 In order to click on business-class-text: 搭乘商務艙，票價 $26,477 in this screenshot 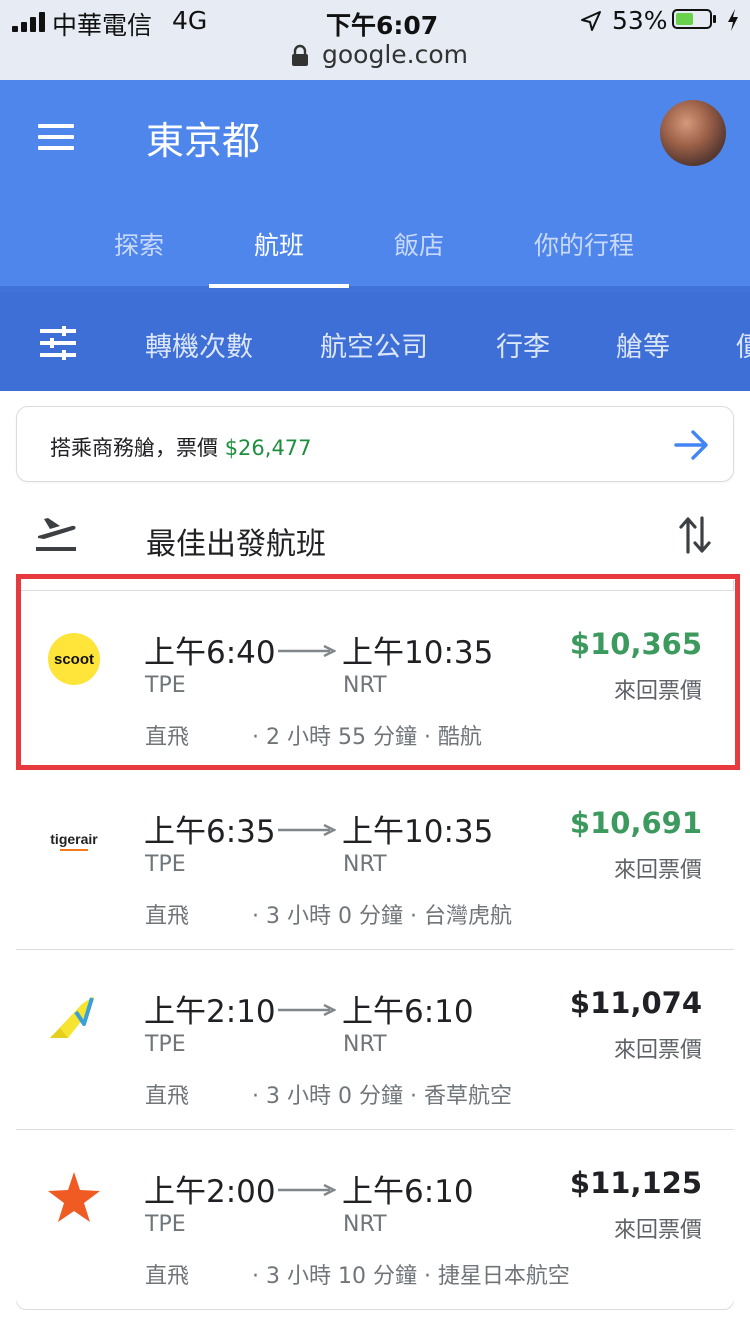, I will do `click(181, 447)`.